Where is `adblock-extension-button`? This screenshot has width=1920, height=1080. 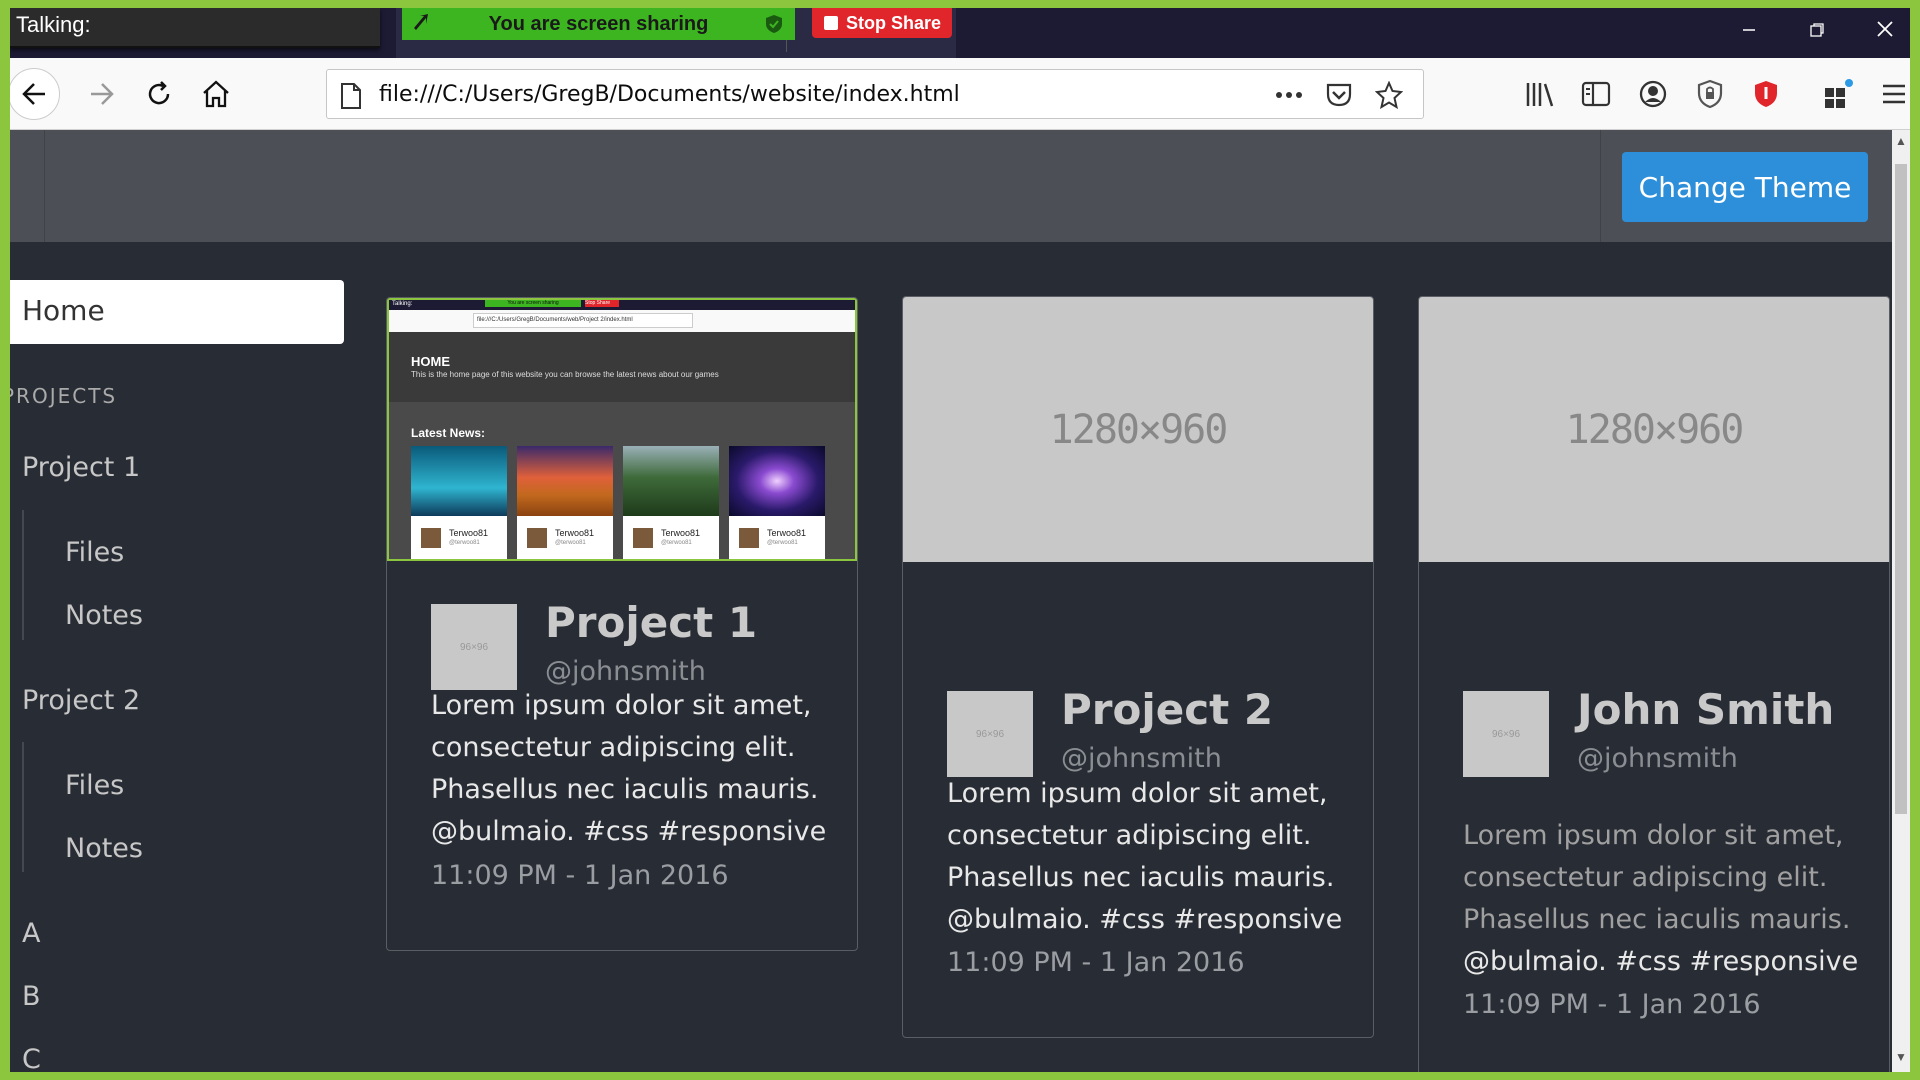 adblock-extension-button is located at coordinates (1766, 94).